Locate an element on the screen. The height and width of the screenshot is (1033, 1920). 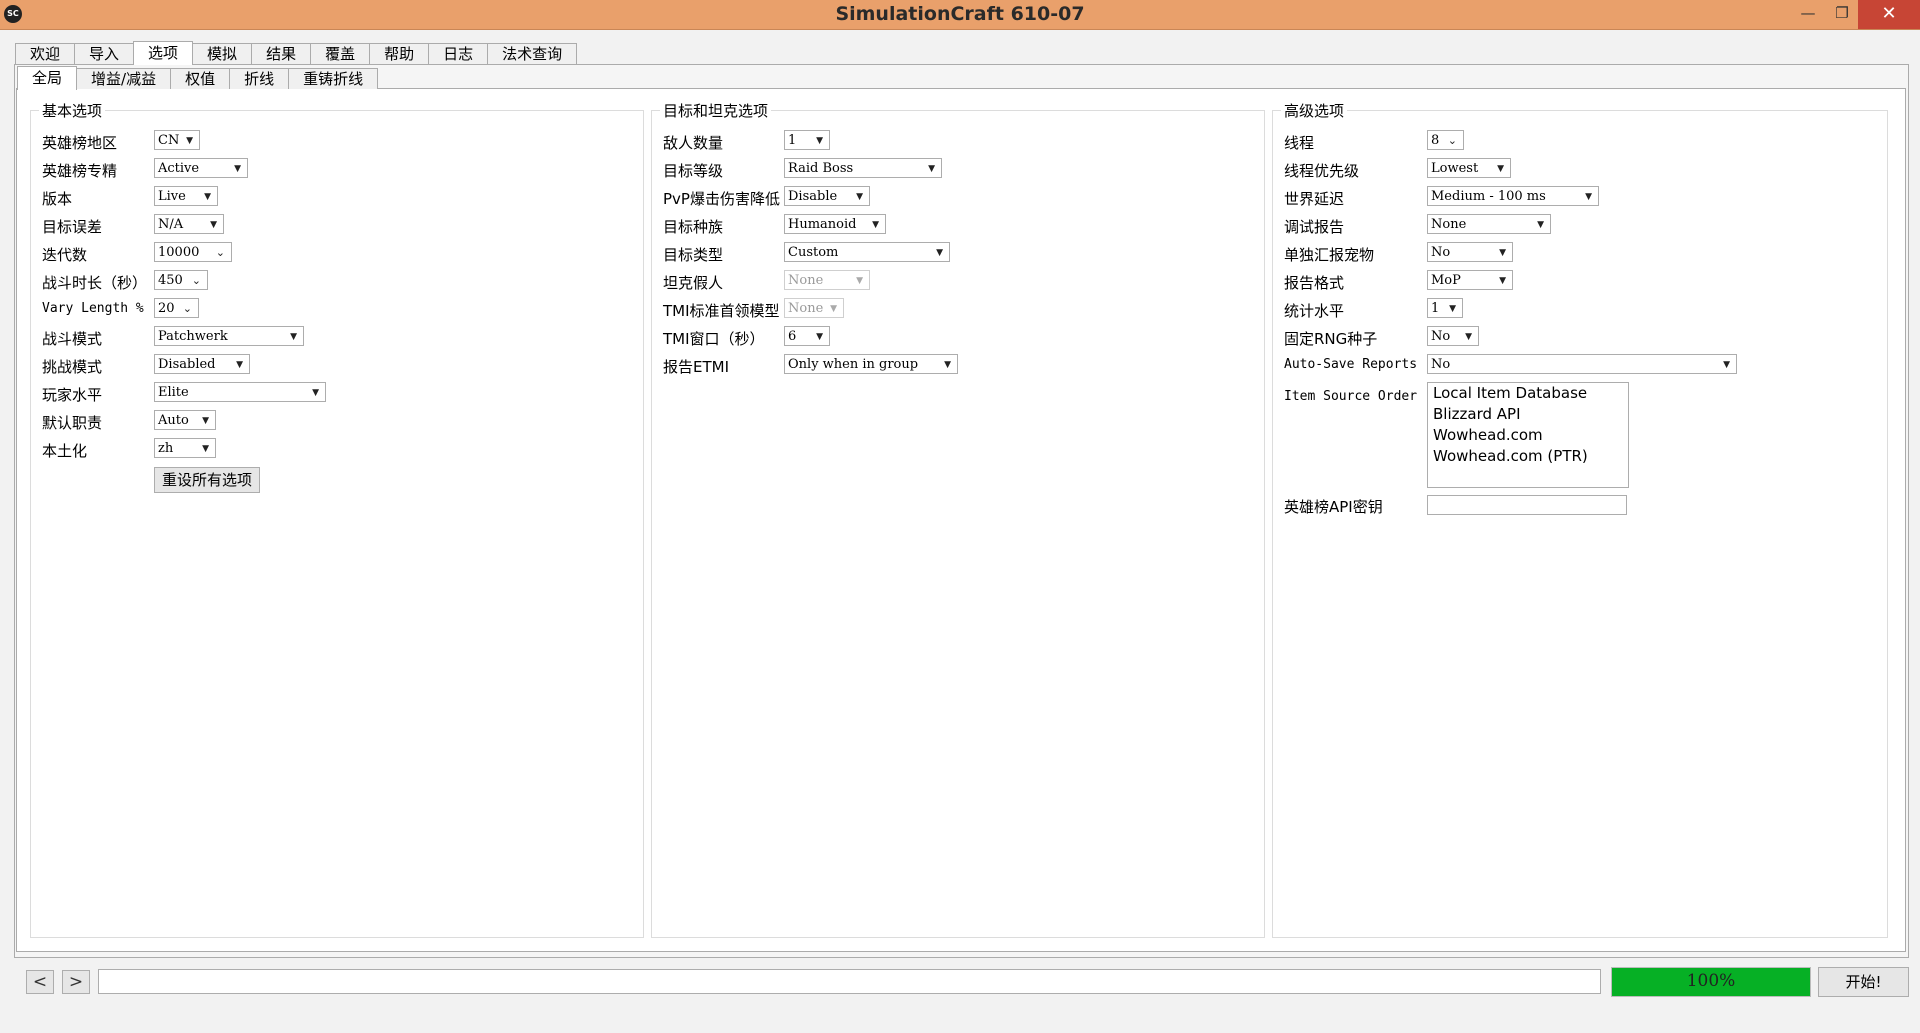
tab-spell-query: 法术查询 is located at coordinates (532, 53).